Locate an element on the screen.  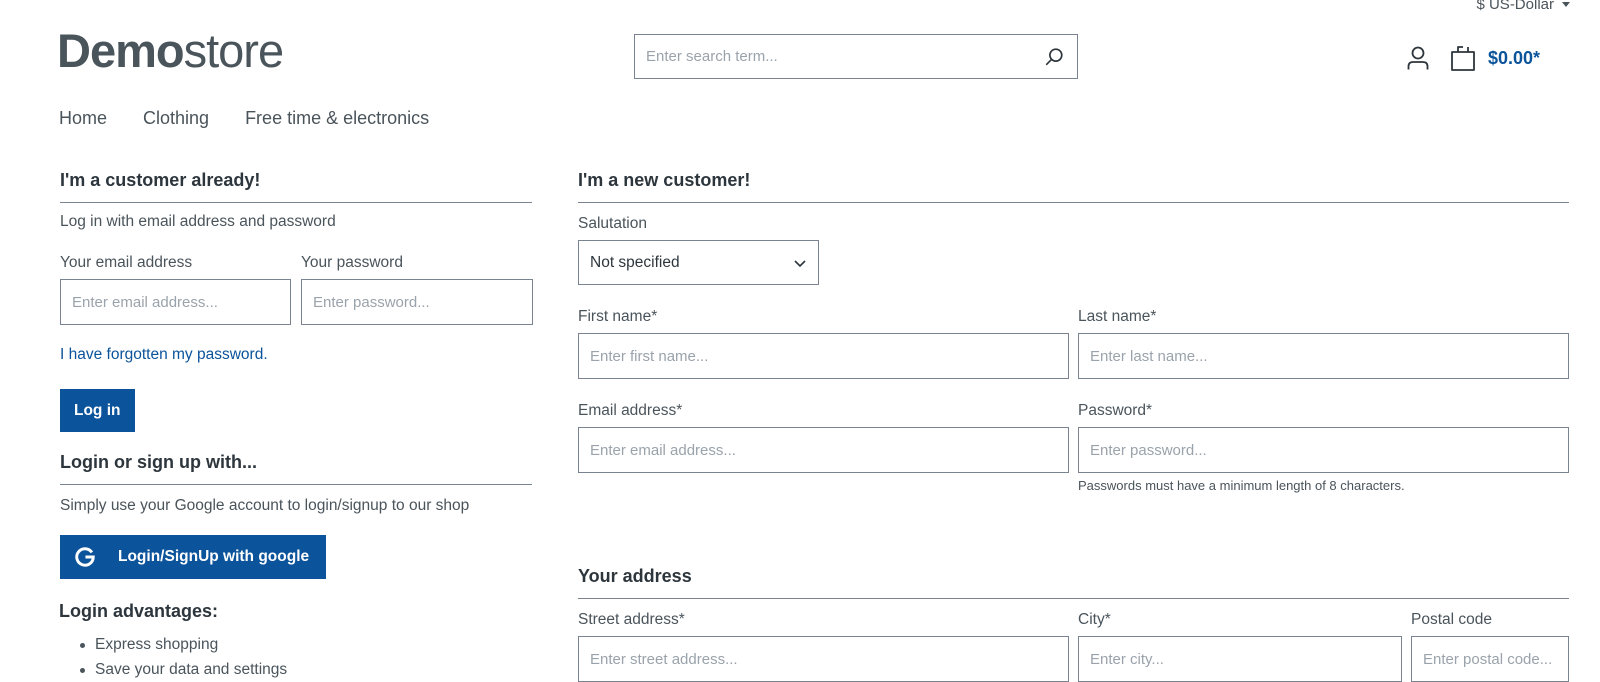
street-label: Street address* is located at coordinates (631, 619).